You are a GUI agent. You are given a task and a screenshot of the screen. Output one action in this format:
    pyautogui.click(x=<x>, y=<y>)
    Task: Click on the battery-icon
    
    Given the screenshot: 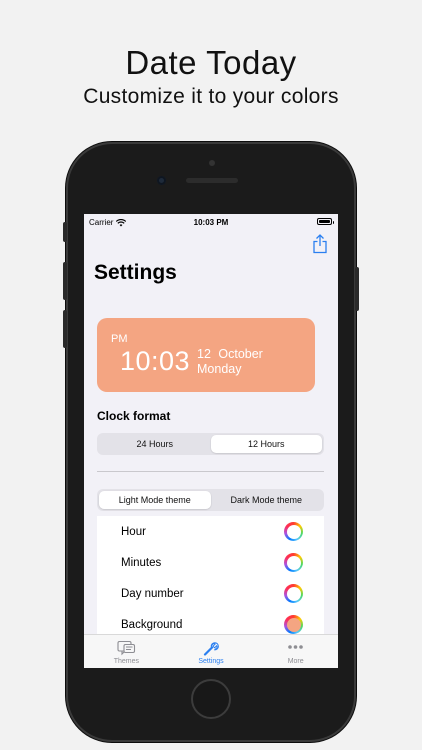 What is the action you would take?
    pyautogui.click(x=325, y=221)
    